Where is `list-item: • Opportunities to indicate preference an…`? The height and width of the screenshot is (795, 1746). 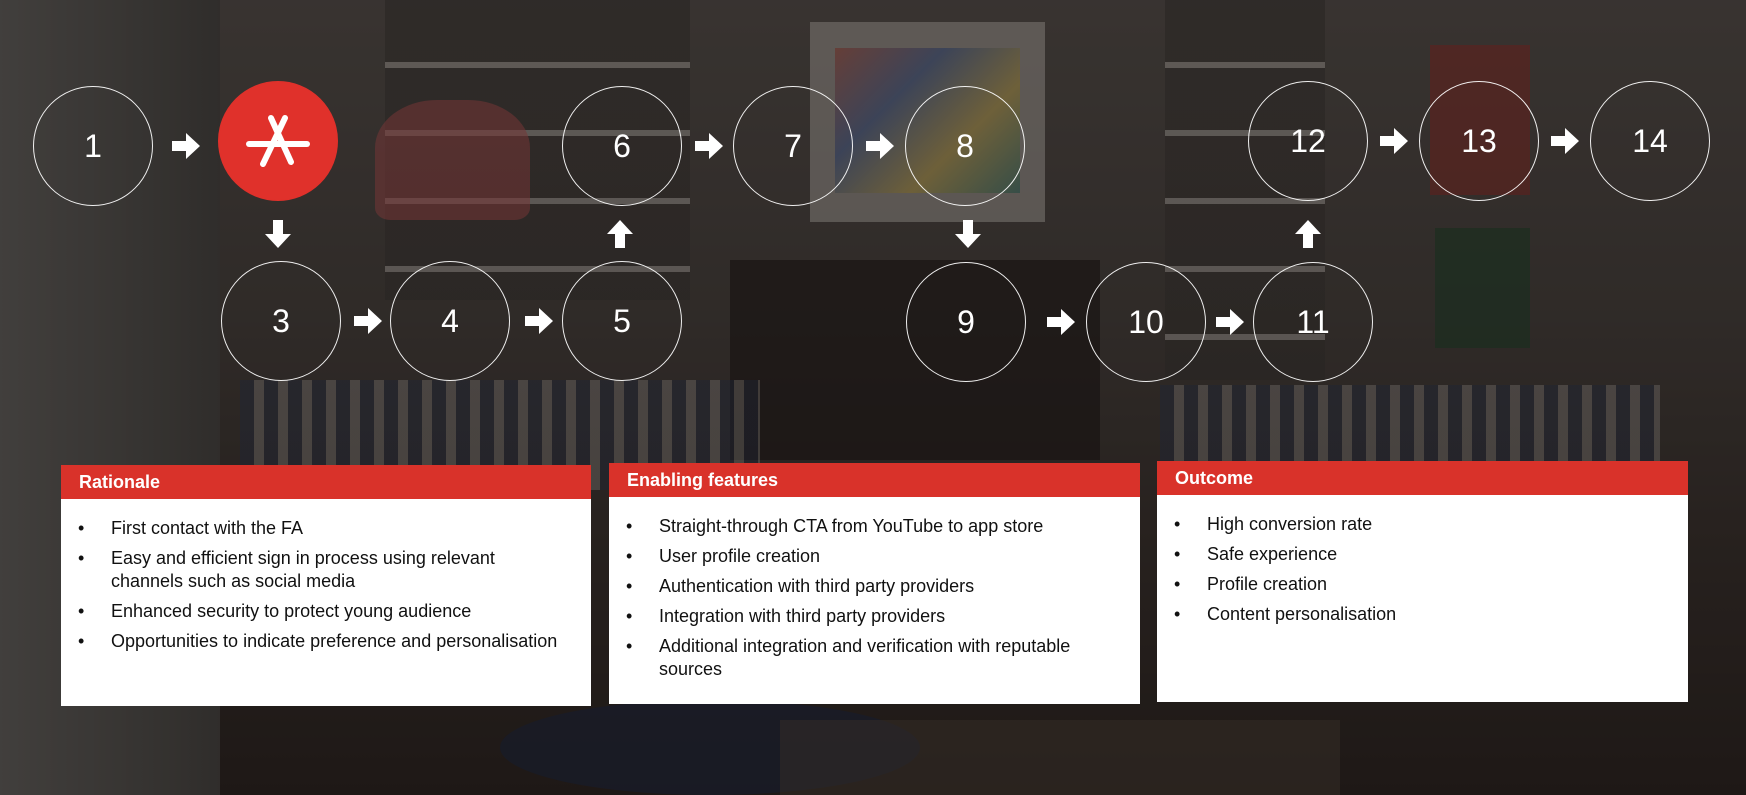
list-item: • Opportunities to indicate preference an… is located at coordinates (318, 641).